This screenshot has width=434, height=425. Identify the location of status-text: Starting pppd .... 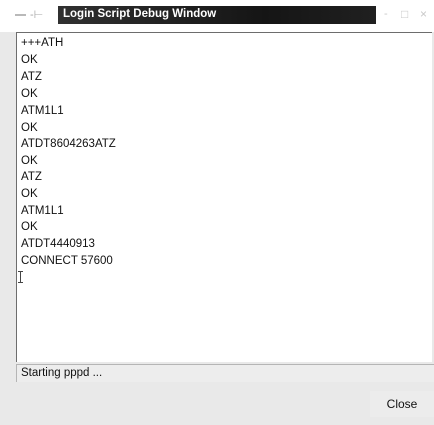
(62, 373).